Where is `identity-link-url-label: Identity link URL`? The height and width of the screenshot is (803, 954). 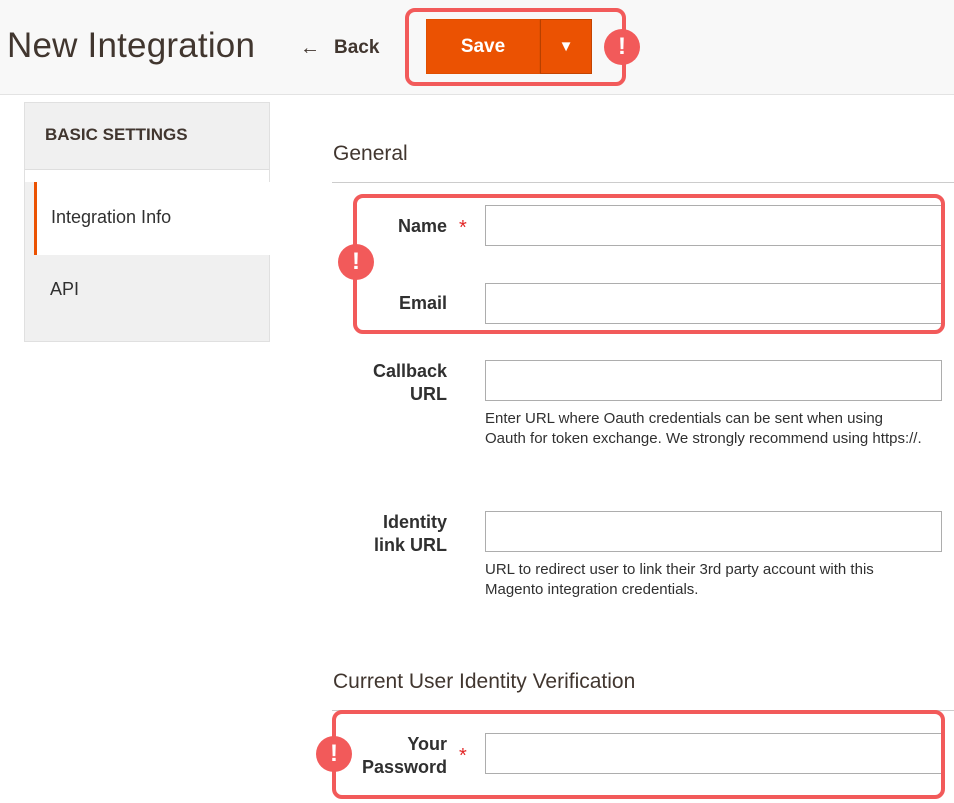
identity-link-url-label: Identity link URL is located at coordinates (372, 534).